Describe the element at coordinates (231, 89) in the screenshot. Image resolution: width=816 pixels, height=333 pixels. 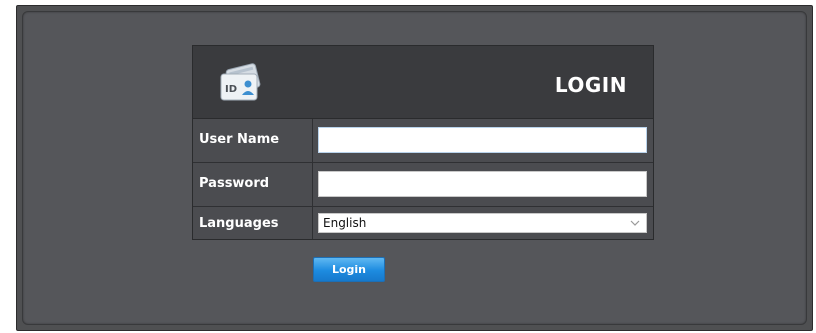
I see `svg-text: ID` at that location.